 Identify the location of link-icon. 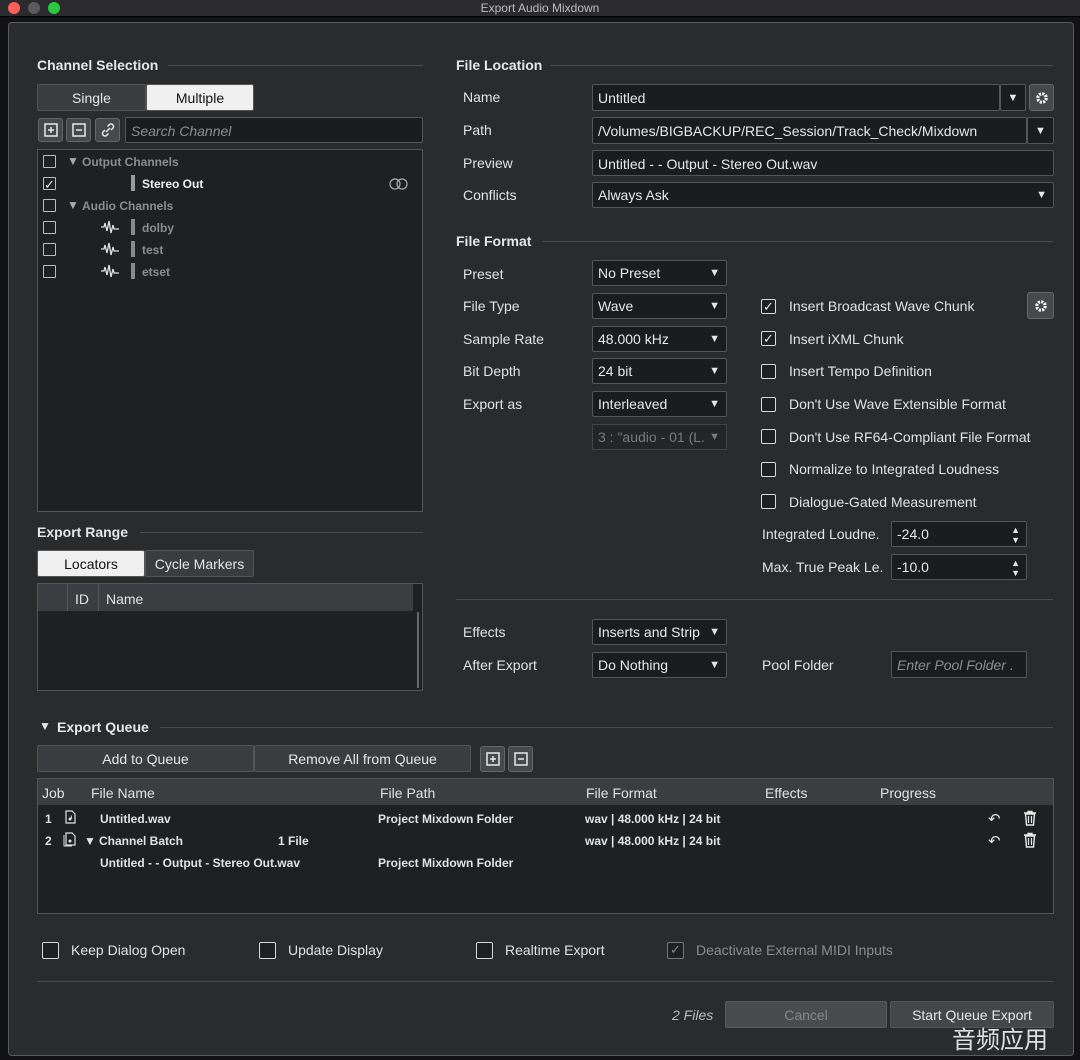
(107, 130).